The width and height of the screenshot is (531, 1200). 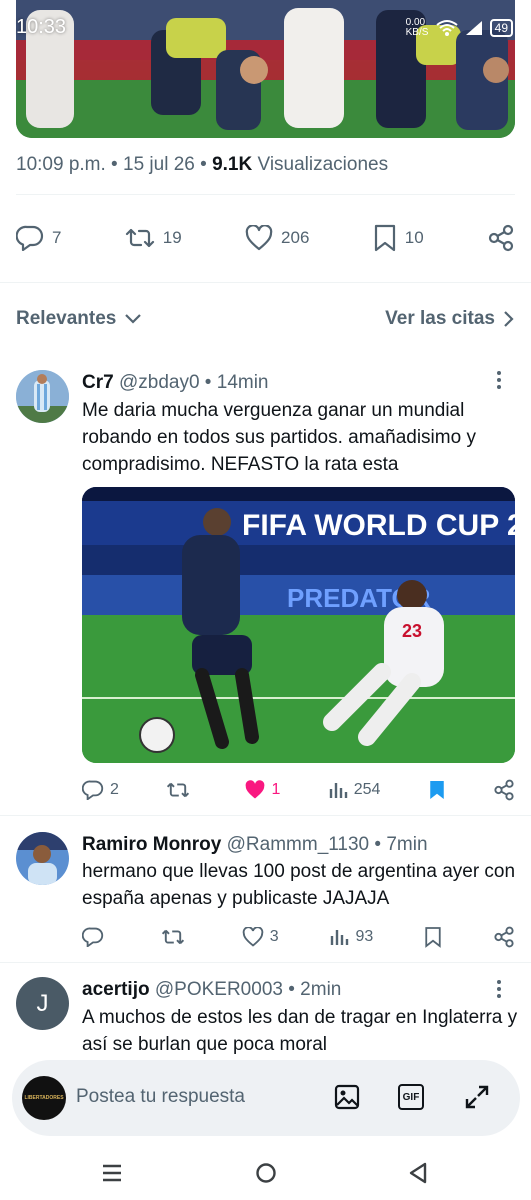 I want to click on post-age: 2min, so click(x=321, y=989).